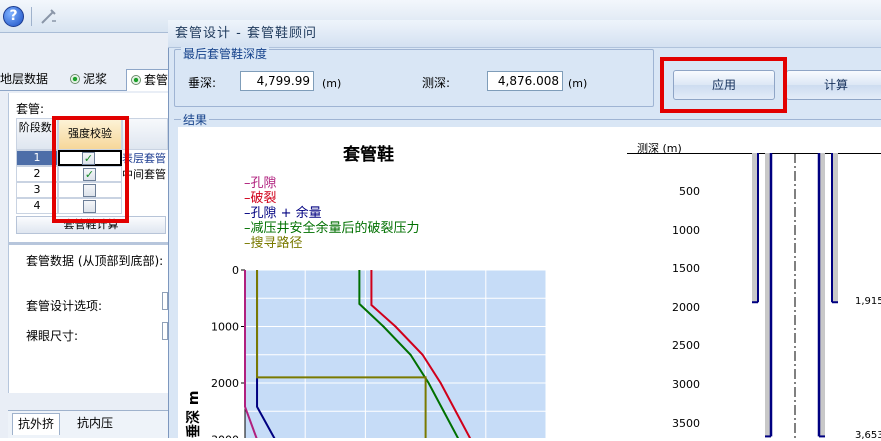 This screenshot has height=441, width=881. Describe the element at coordinates (686, 230) in the screenshot. I see `depth-tick-label: 1000` at that location.